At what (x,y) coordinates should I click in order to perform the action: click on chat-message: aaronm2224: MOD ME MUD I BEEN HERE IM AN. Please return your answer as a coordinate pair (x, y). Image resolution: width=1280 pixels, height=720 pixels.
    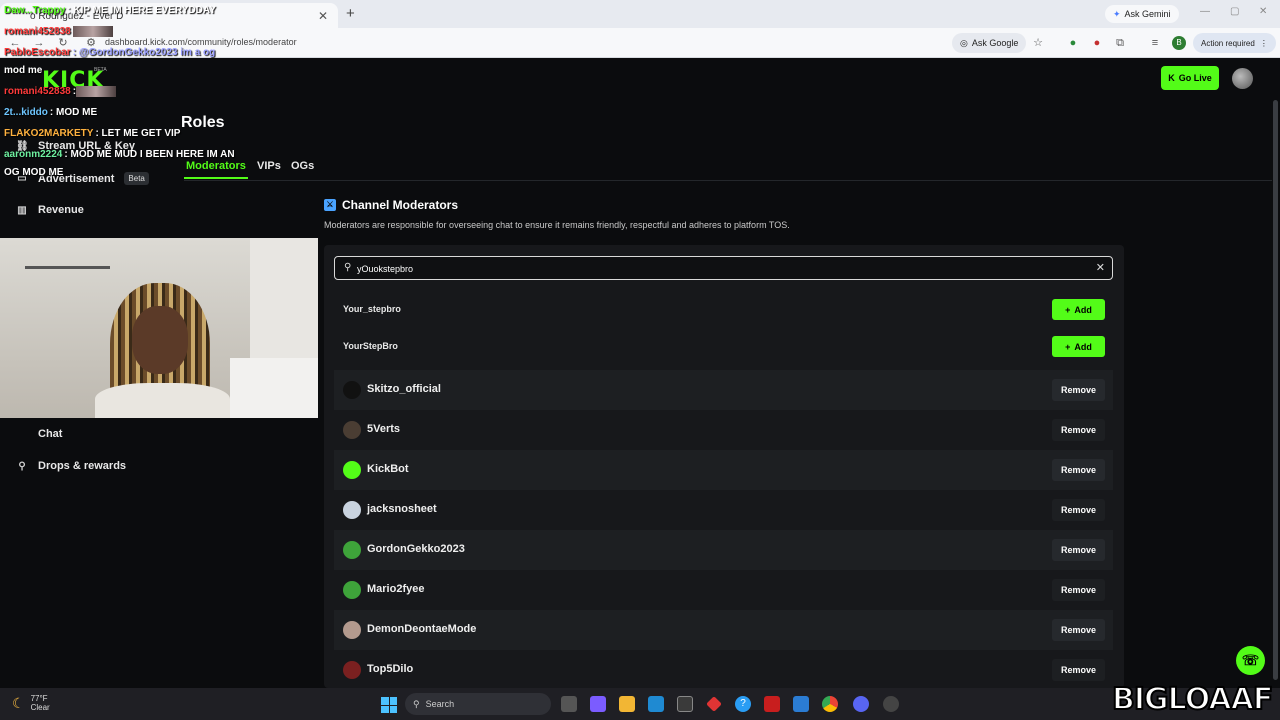
    Looking at the image, I should click on (119, 154).